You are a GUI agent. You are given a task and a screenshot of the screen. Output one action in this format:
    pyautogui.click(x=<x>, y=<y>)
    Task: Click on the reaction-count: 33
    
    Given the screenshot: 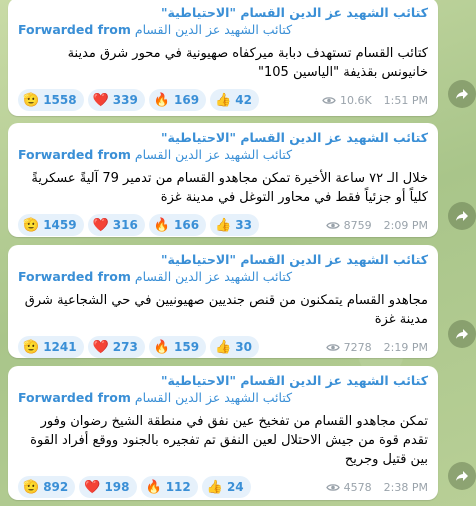 What is the action you would take?
    pyautogui.click(x=243, y=225)
    